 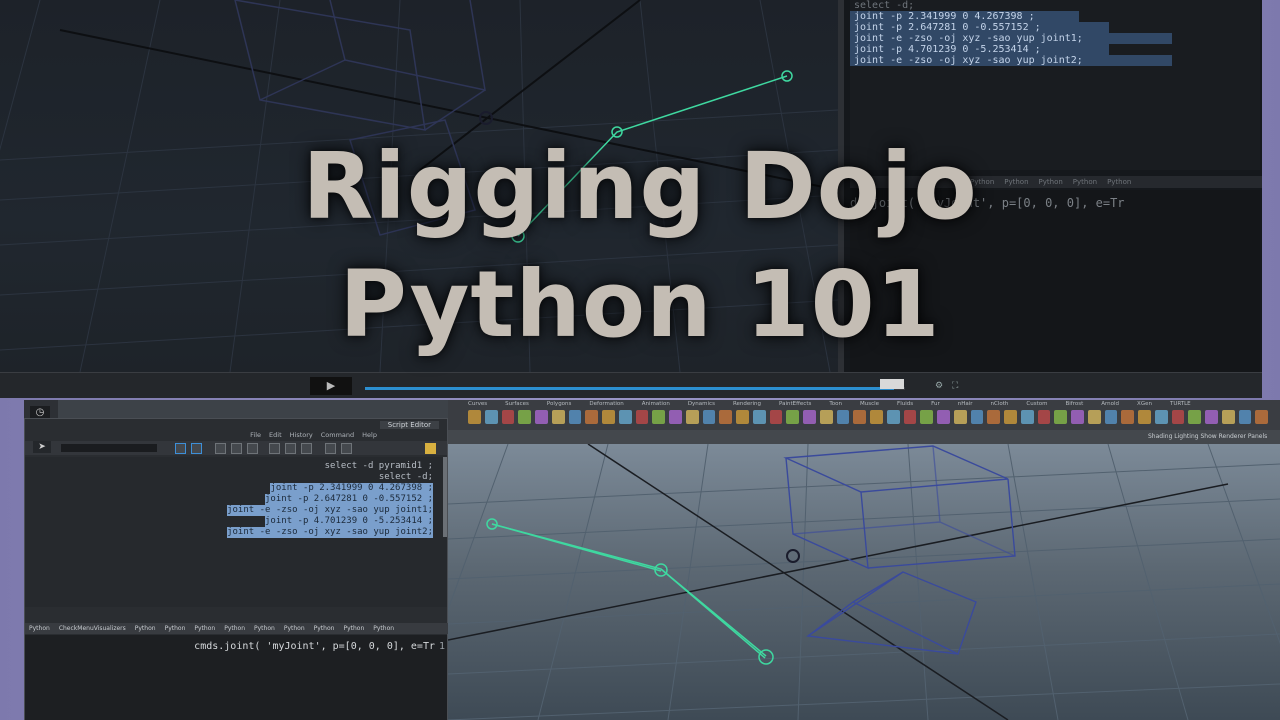 What do you see at coordinates (656, 404) in the screenshot?
I see `shelf-tab: Animation` at bounding box center [656, 404].